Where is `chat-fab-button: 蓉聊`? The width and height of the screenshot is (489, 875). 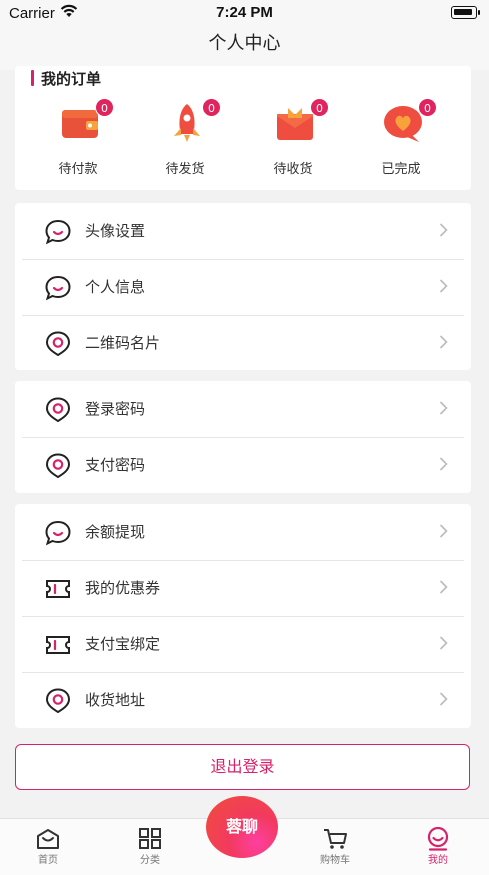
chat-fab-button: 蓉聊 is located at coordinates (242, 827).